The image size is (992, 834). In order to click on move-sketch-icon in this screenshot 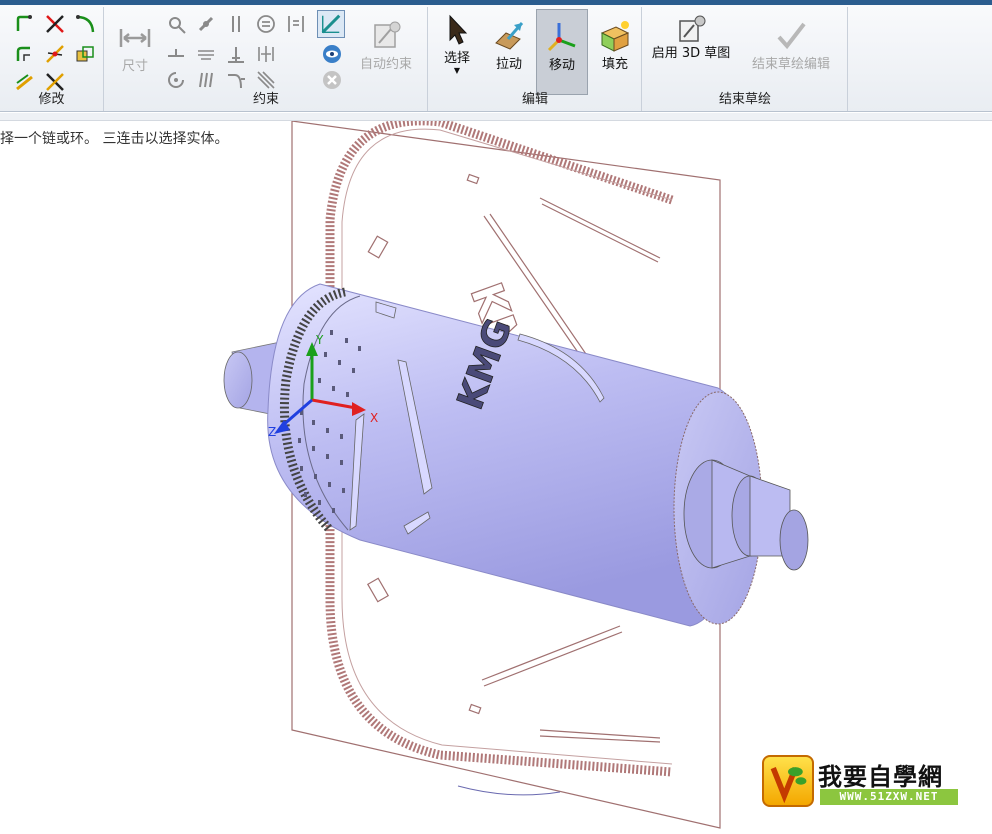, I will do `click(85, 54)`.